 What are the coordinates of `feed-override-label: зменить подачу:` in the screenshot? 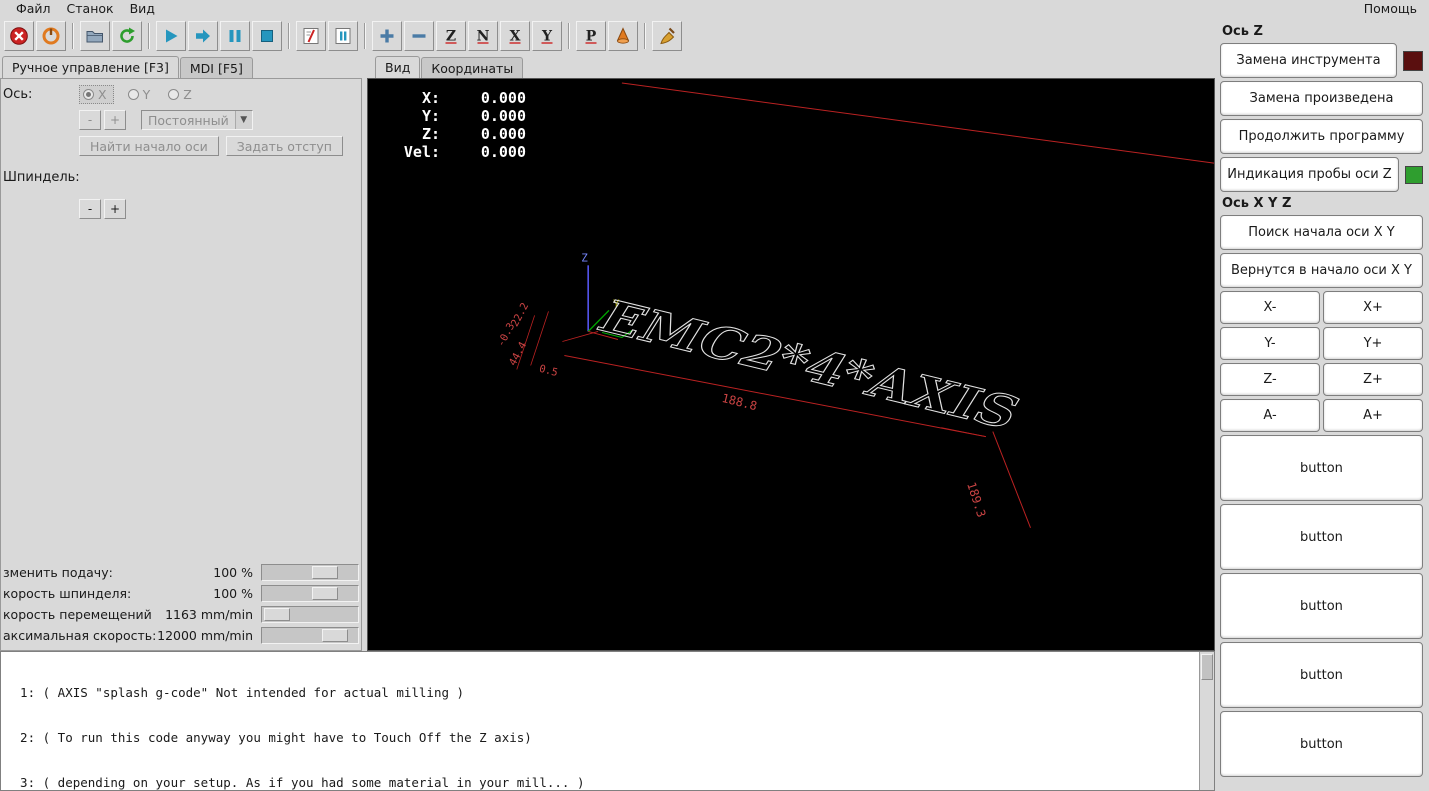 It's located at (58, 572).